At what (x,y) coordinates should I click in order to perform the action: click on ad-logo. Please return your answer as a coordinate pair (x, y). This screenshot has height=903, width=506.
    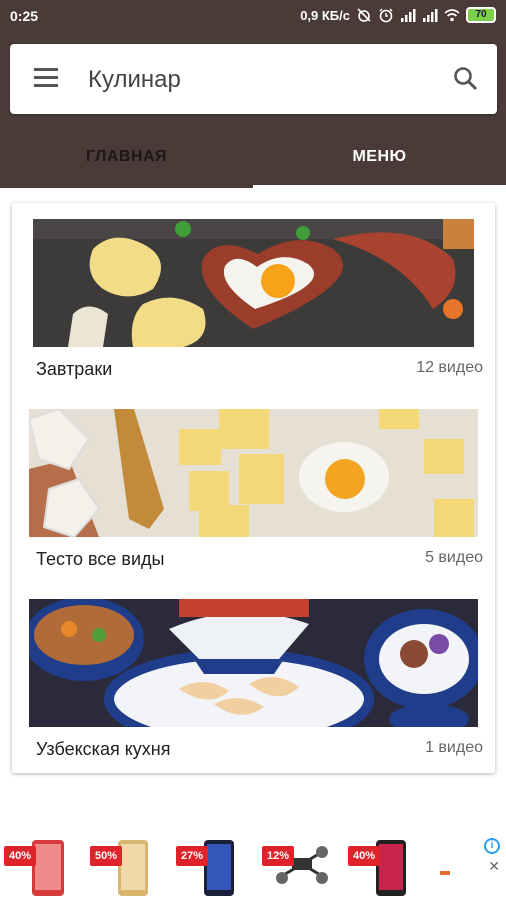
    Looking at the image, I should click on (460, 868).